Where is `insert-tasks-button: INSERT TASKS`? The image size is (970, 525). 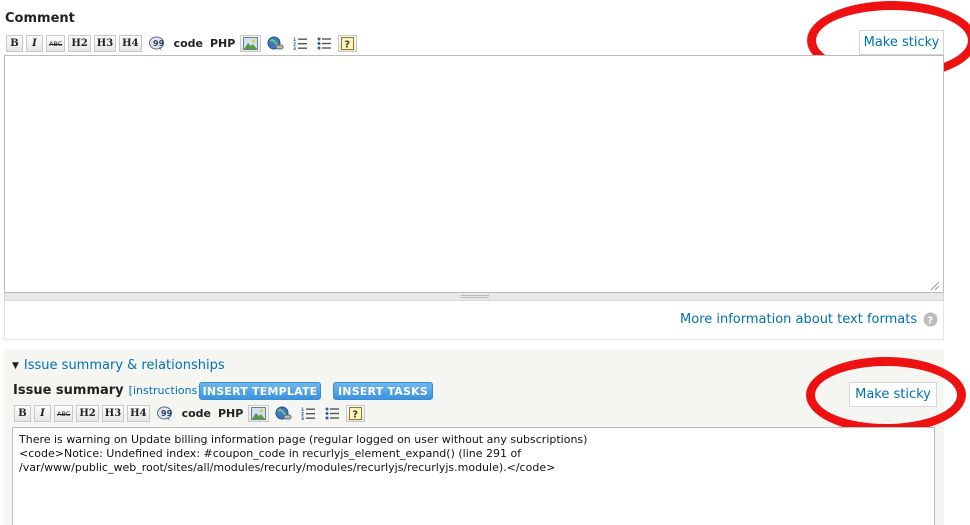
insert-tasks-button: INSERT TASKS is located at coordinates (383, 391).